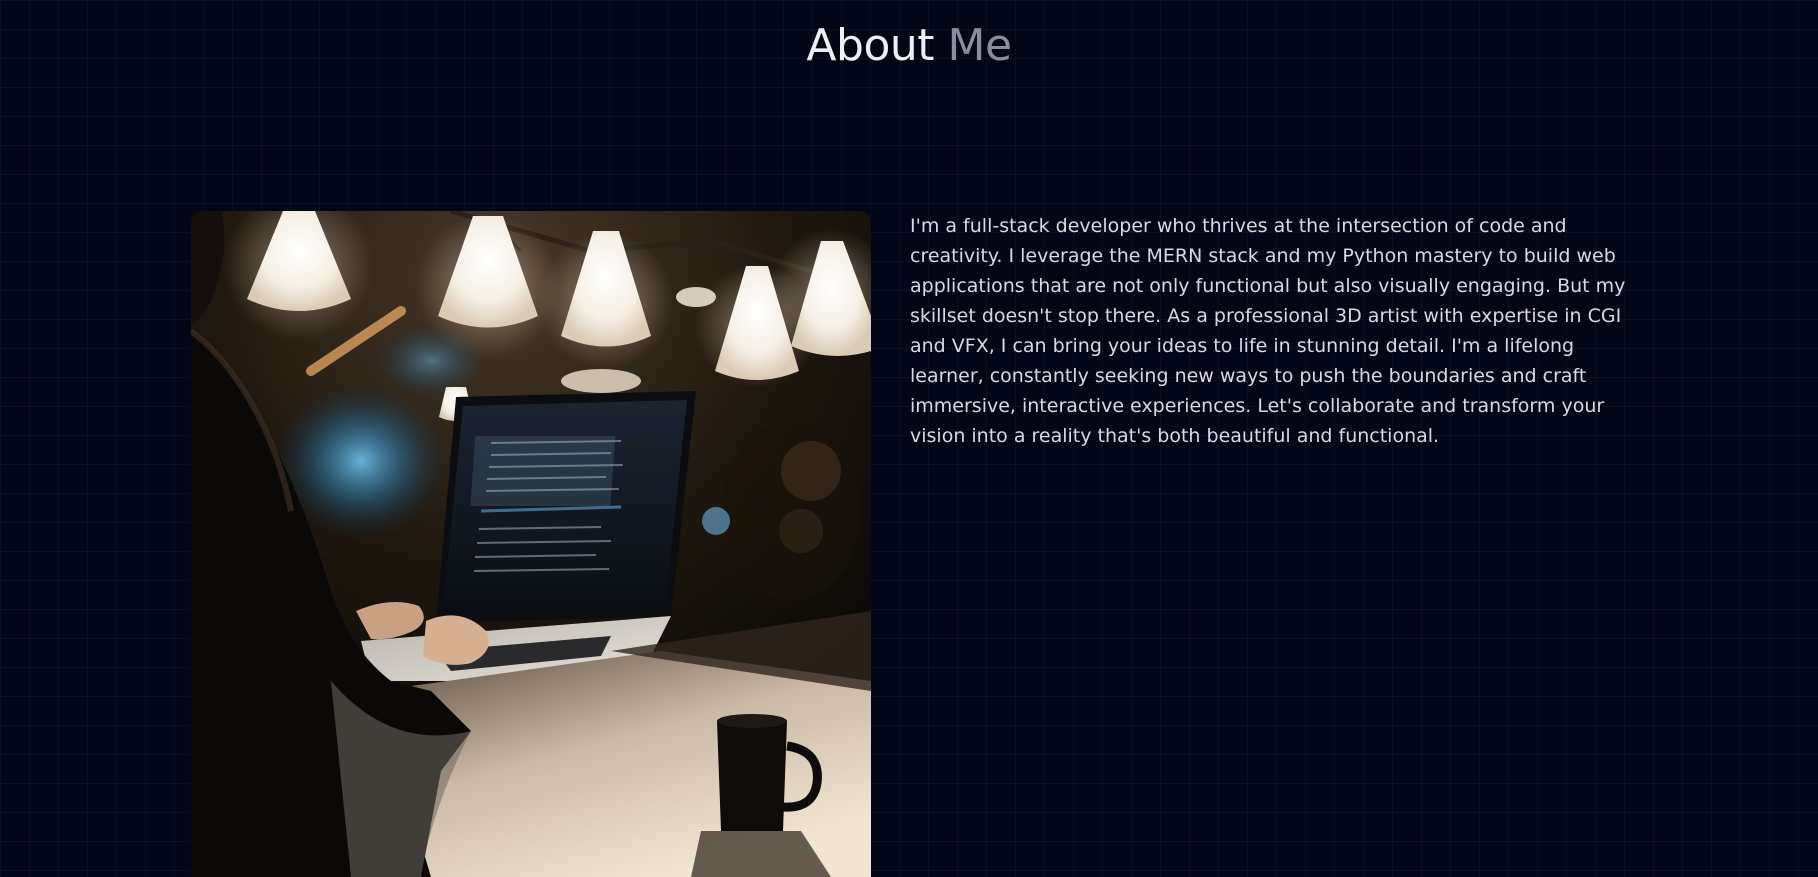  Describe the element at coordinates (980, 45) in the screenshot. I see `title-accent: Me` at that location.